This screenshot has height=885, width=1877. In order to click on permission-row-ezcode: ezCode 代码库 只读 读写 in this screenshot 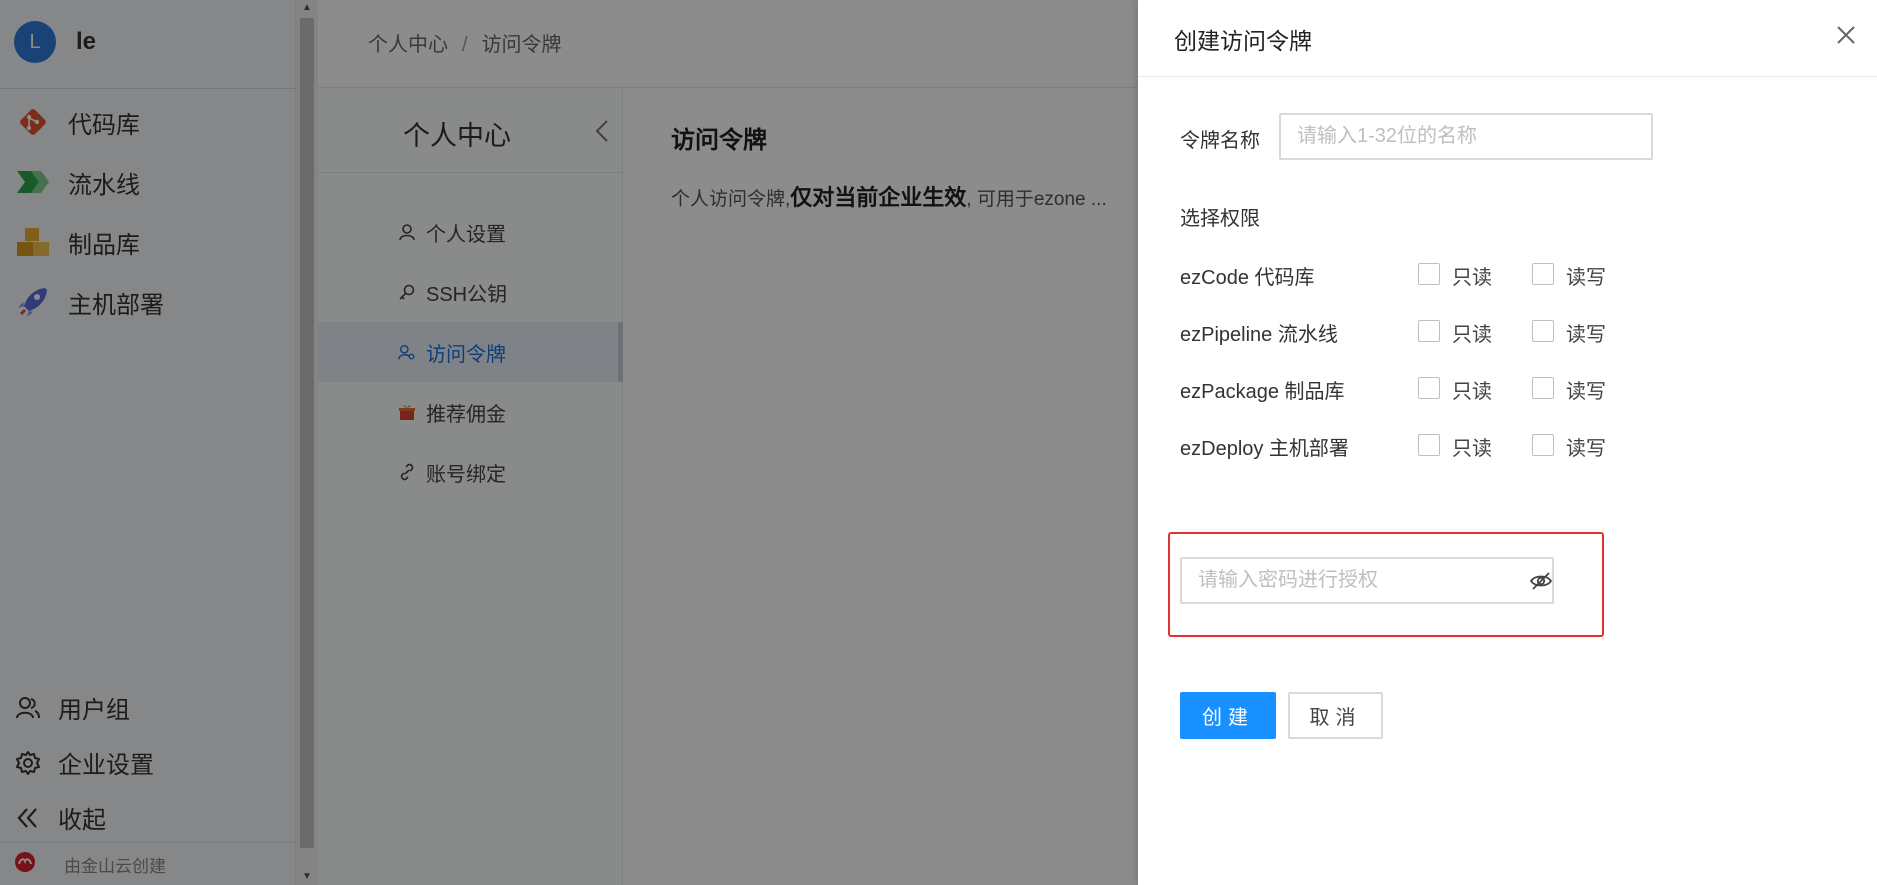, I will do `click(1440, 274)`.